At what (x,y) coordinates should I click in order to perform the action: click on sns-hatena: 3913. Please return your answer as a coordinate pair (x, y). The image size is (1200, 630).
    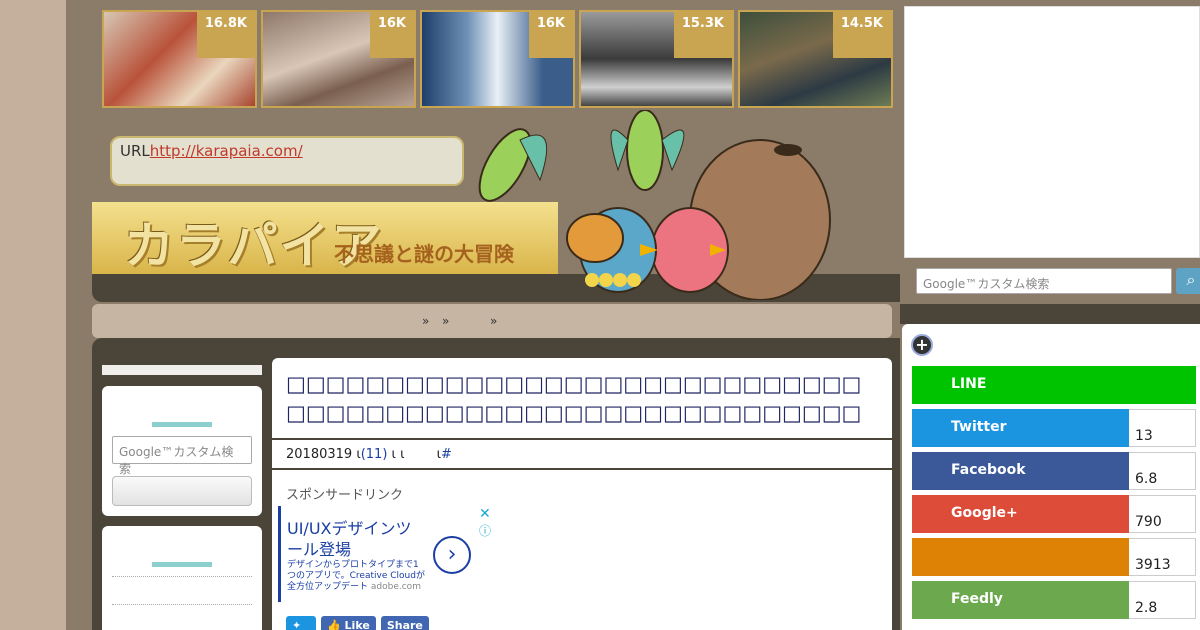
    Looking at the image, I should click on (1054, 557).